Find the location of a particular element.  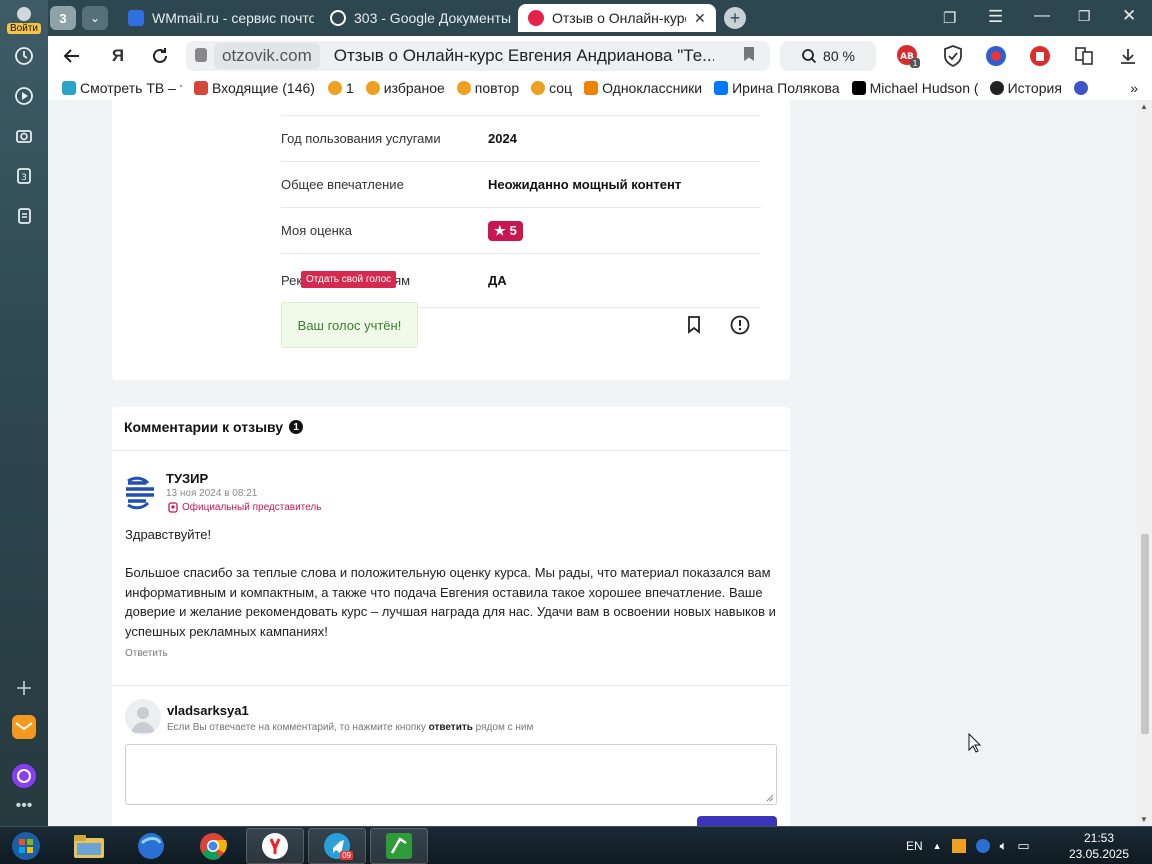

tray-vpn-icon is located at coordinates (982, 846).